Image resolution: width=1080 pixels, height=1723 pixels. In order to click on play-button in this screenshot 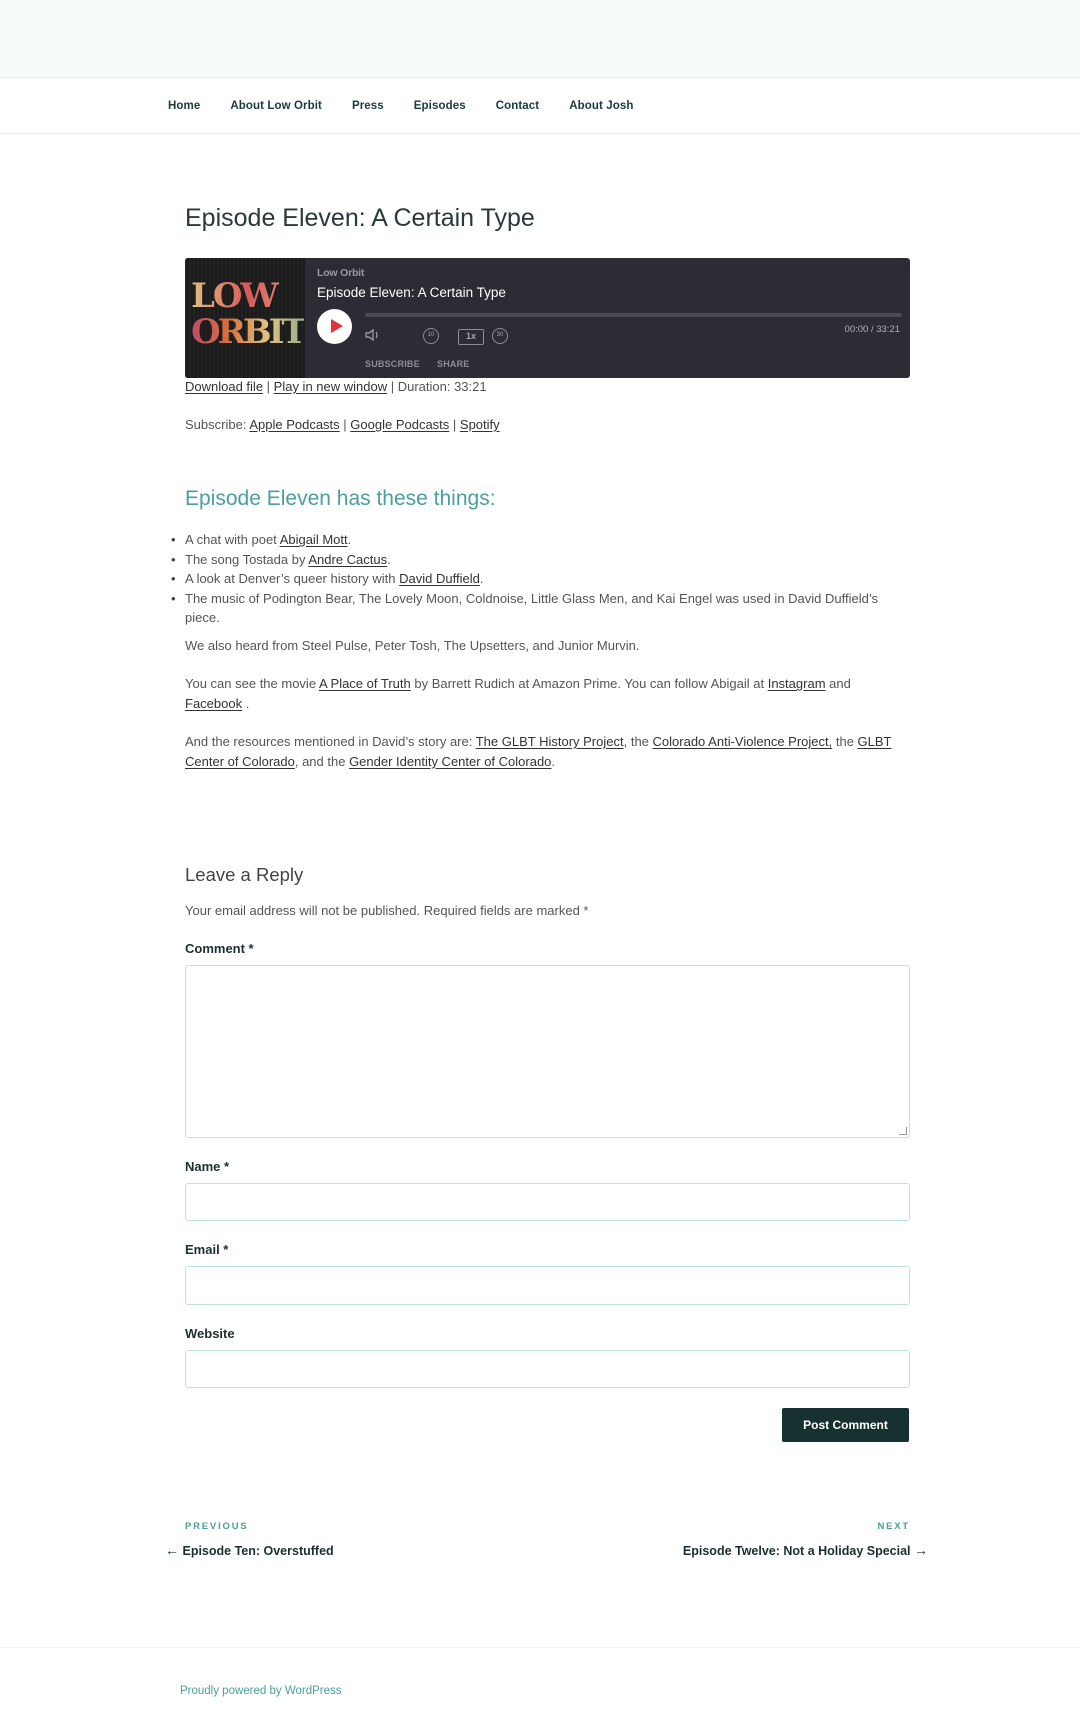, I will do `click(334, 326)`.